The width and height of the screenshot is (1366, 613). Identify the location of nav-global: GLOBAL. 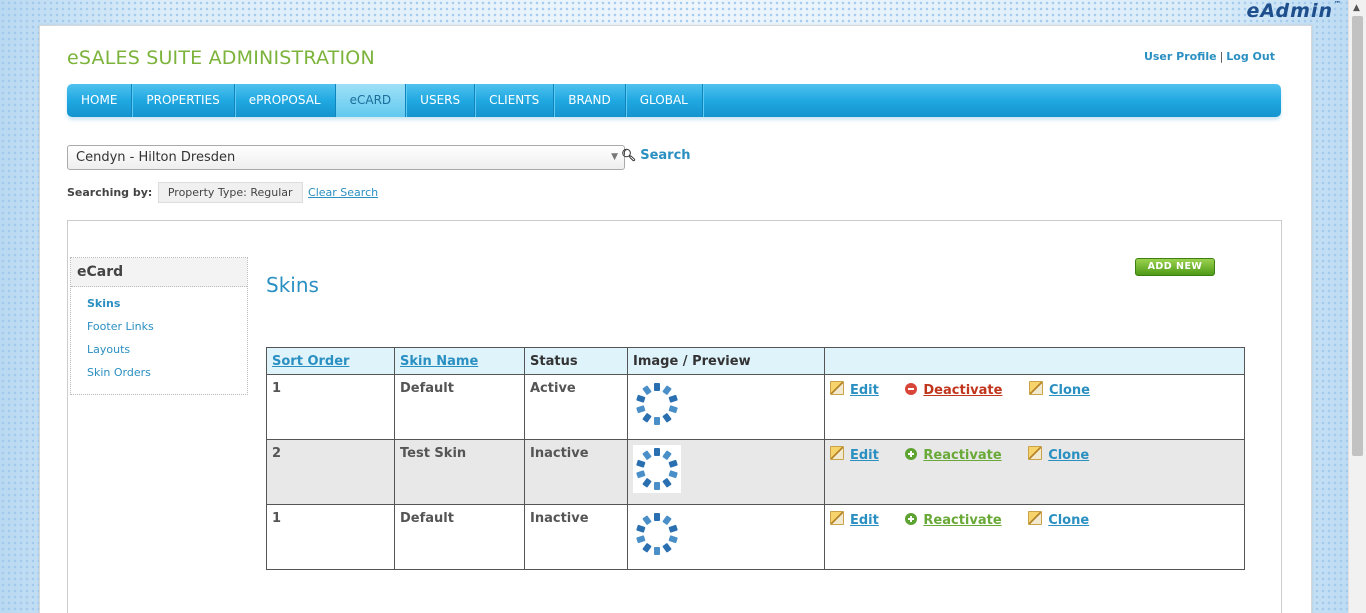
(664, 100).